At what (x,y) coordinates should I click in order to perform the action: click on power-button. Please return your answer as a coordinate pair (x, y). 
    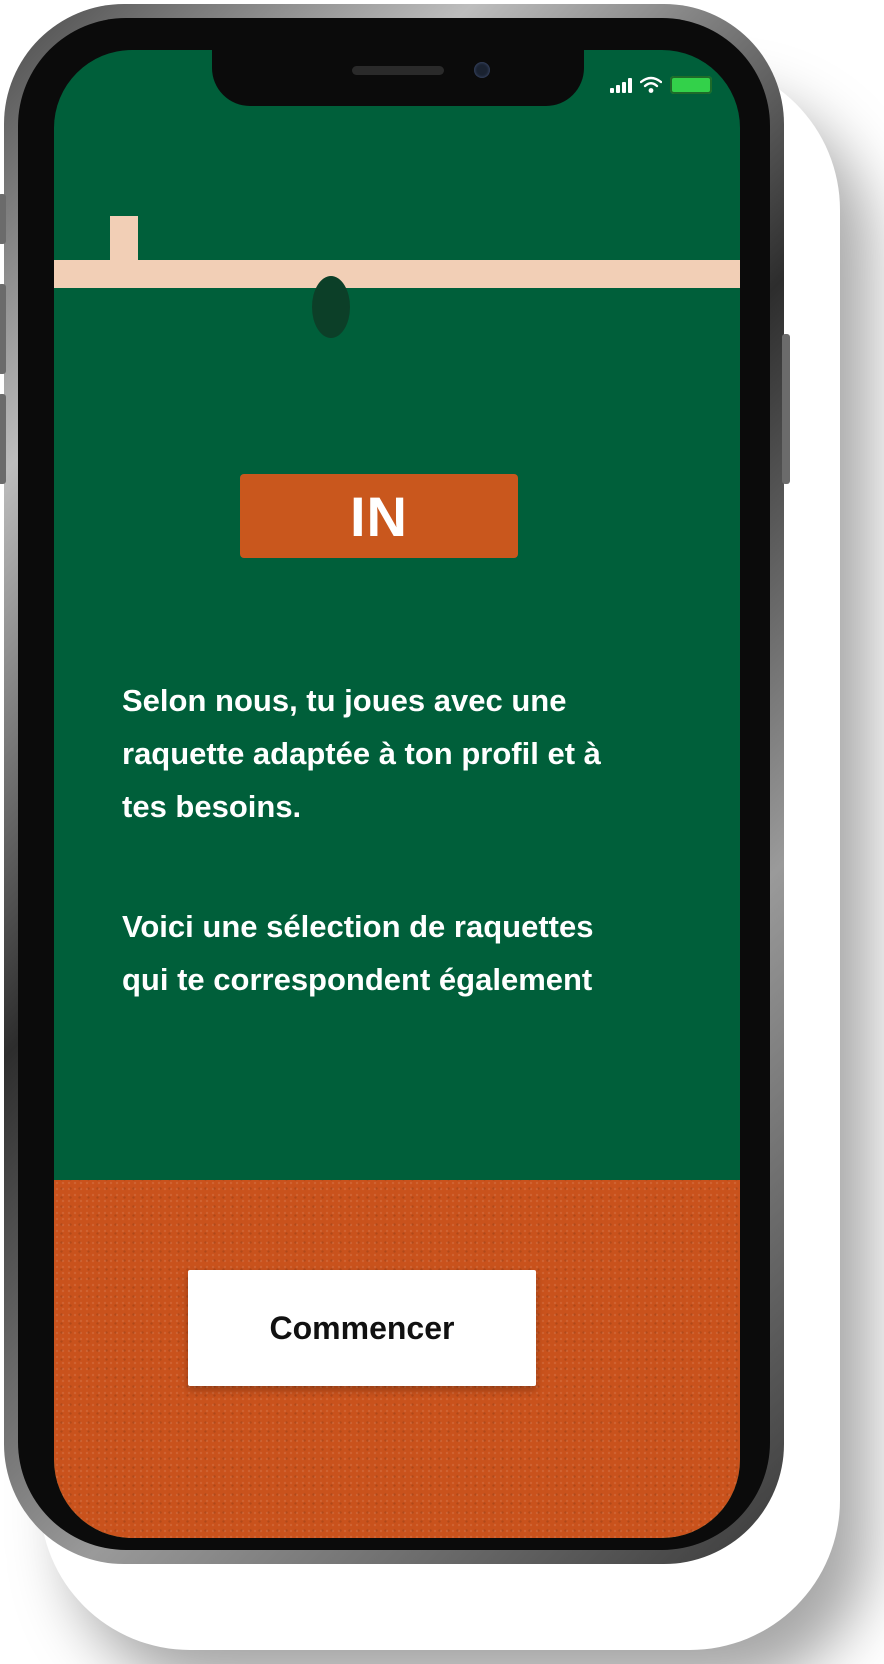
    Looking at the image, I should click on (786, 409).